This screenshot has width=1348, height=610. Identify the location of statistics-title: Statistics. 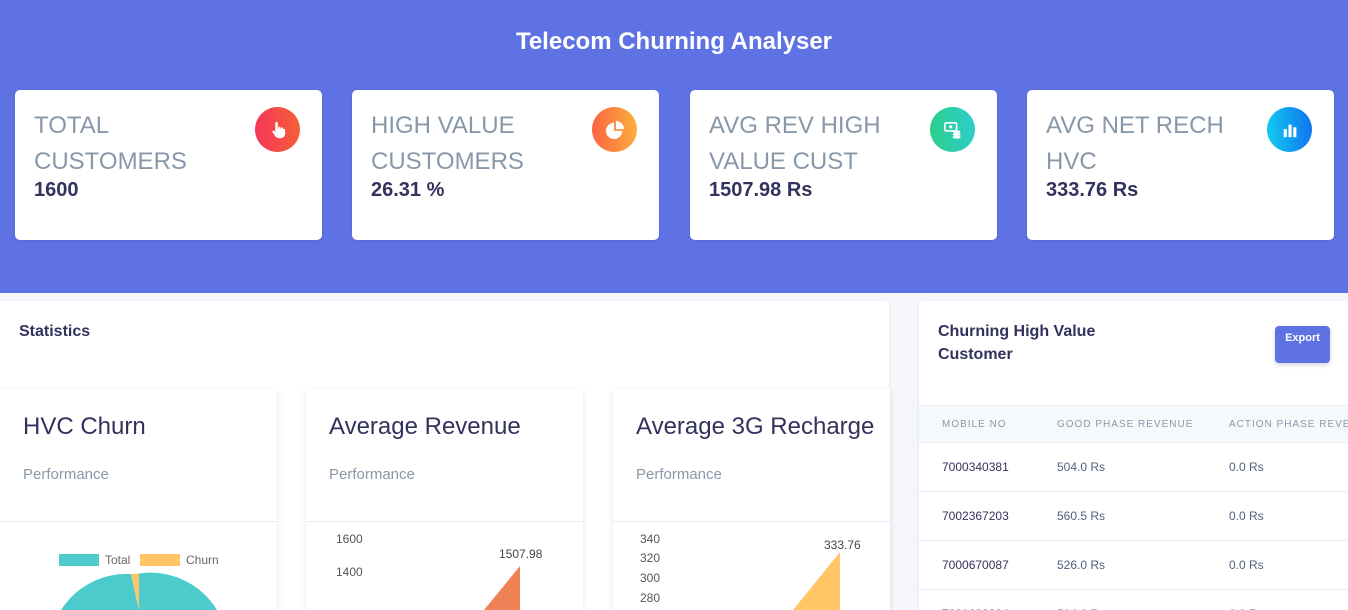
(55, 331).